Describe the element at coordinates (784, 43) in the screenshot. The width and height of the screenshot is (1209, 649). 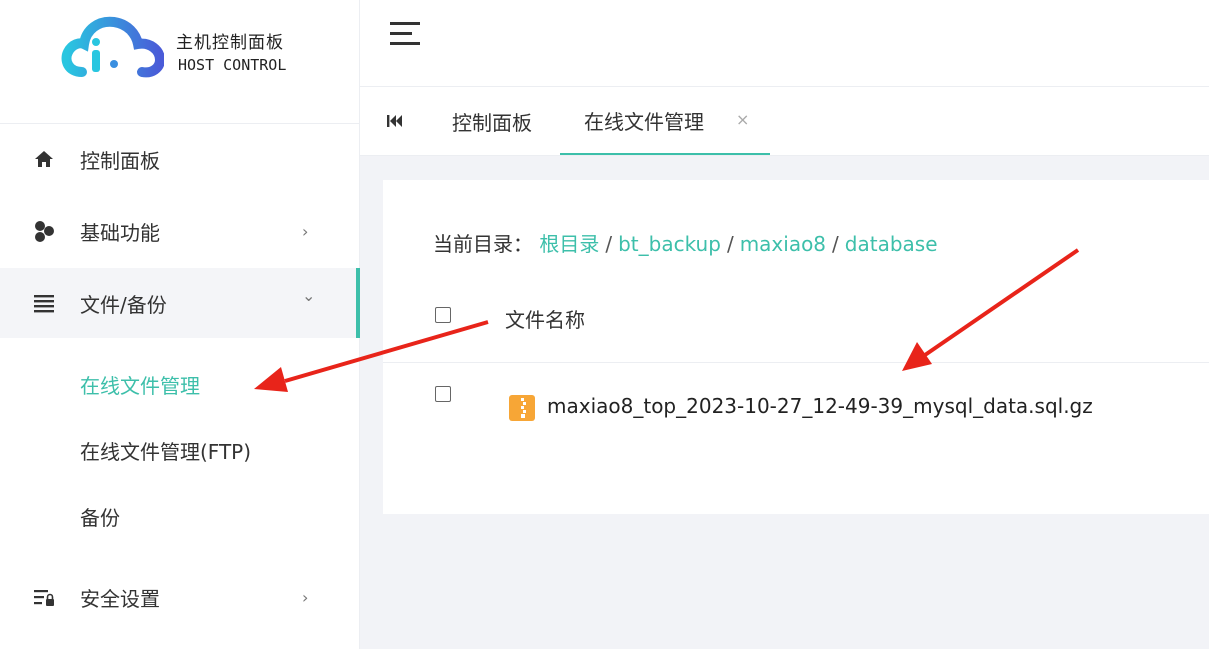
I see `top-bar` at that location.